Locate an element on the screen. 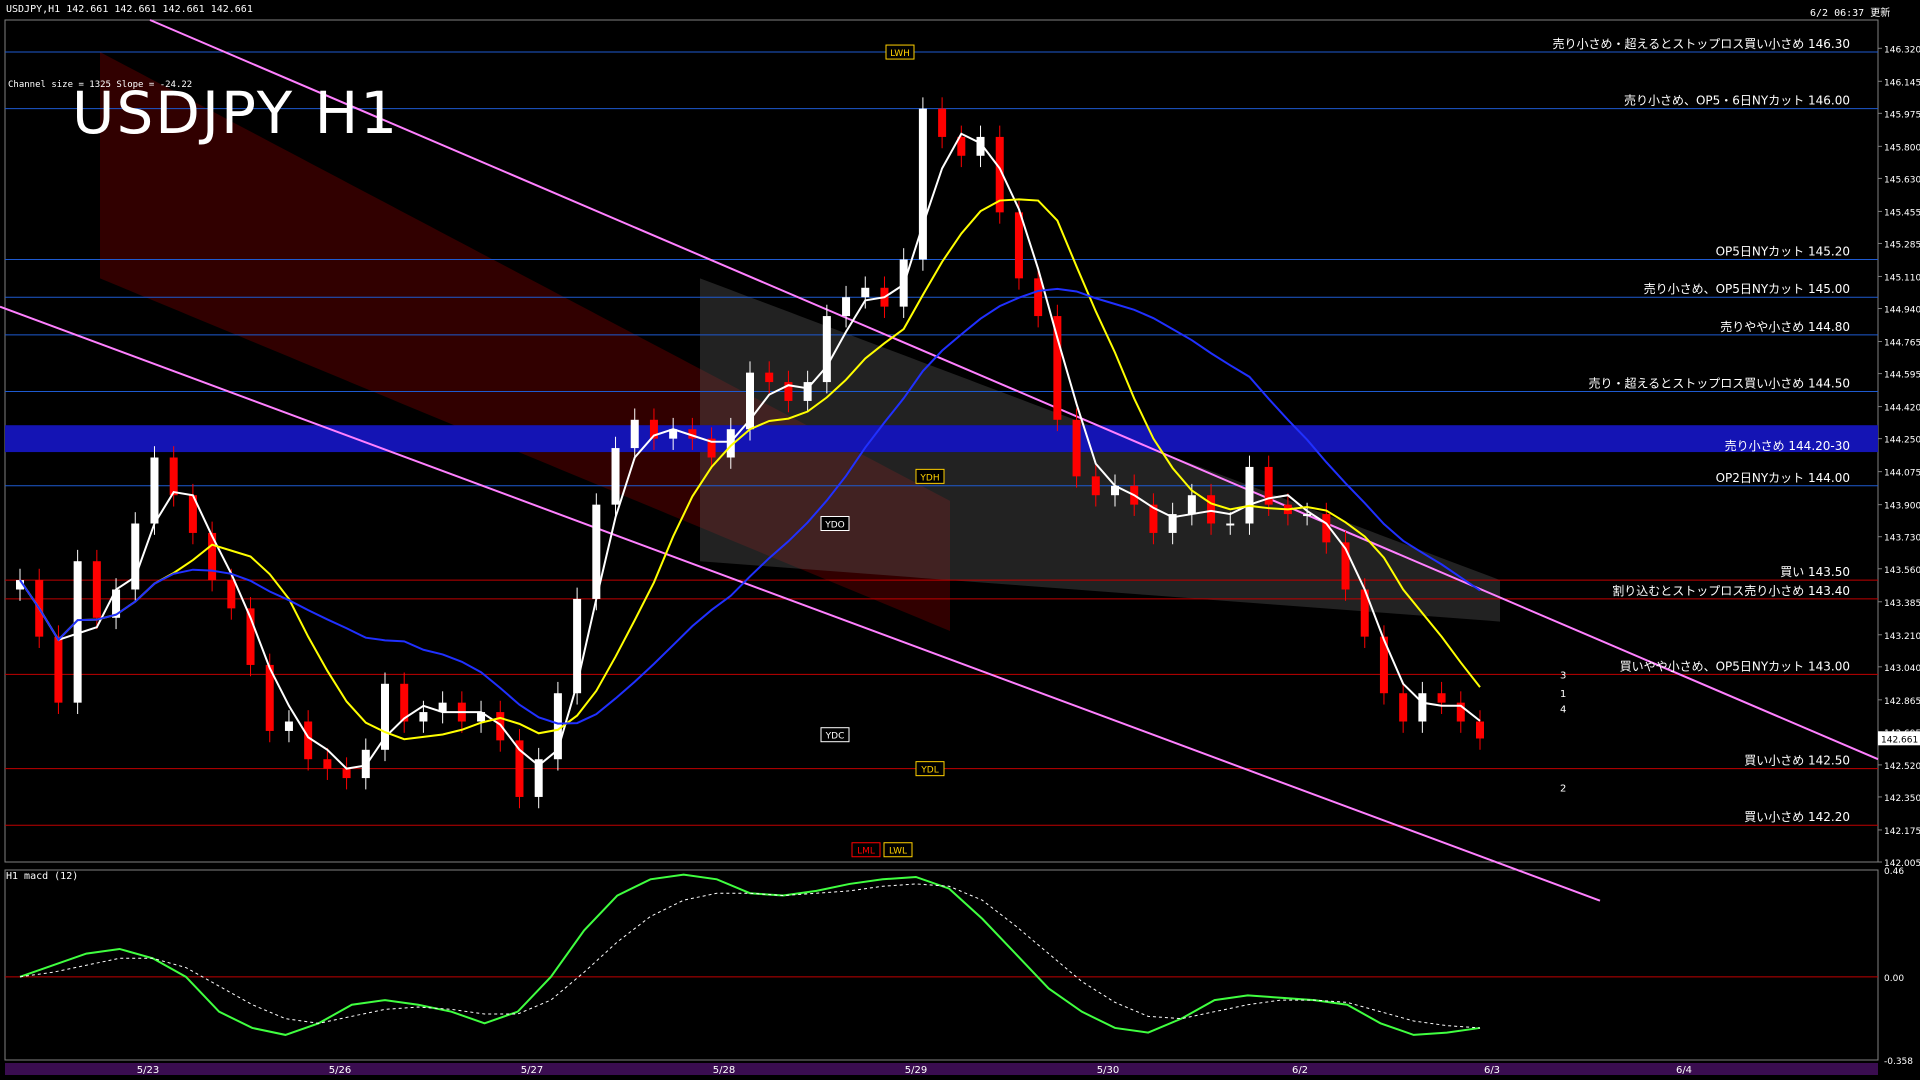 The height and width of the screenshot is (1080, 1920). y-tick-label: 142.350 is located at coordinates (1902, 799).